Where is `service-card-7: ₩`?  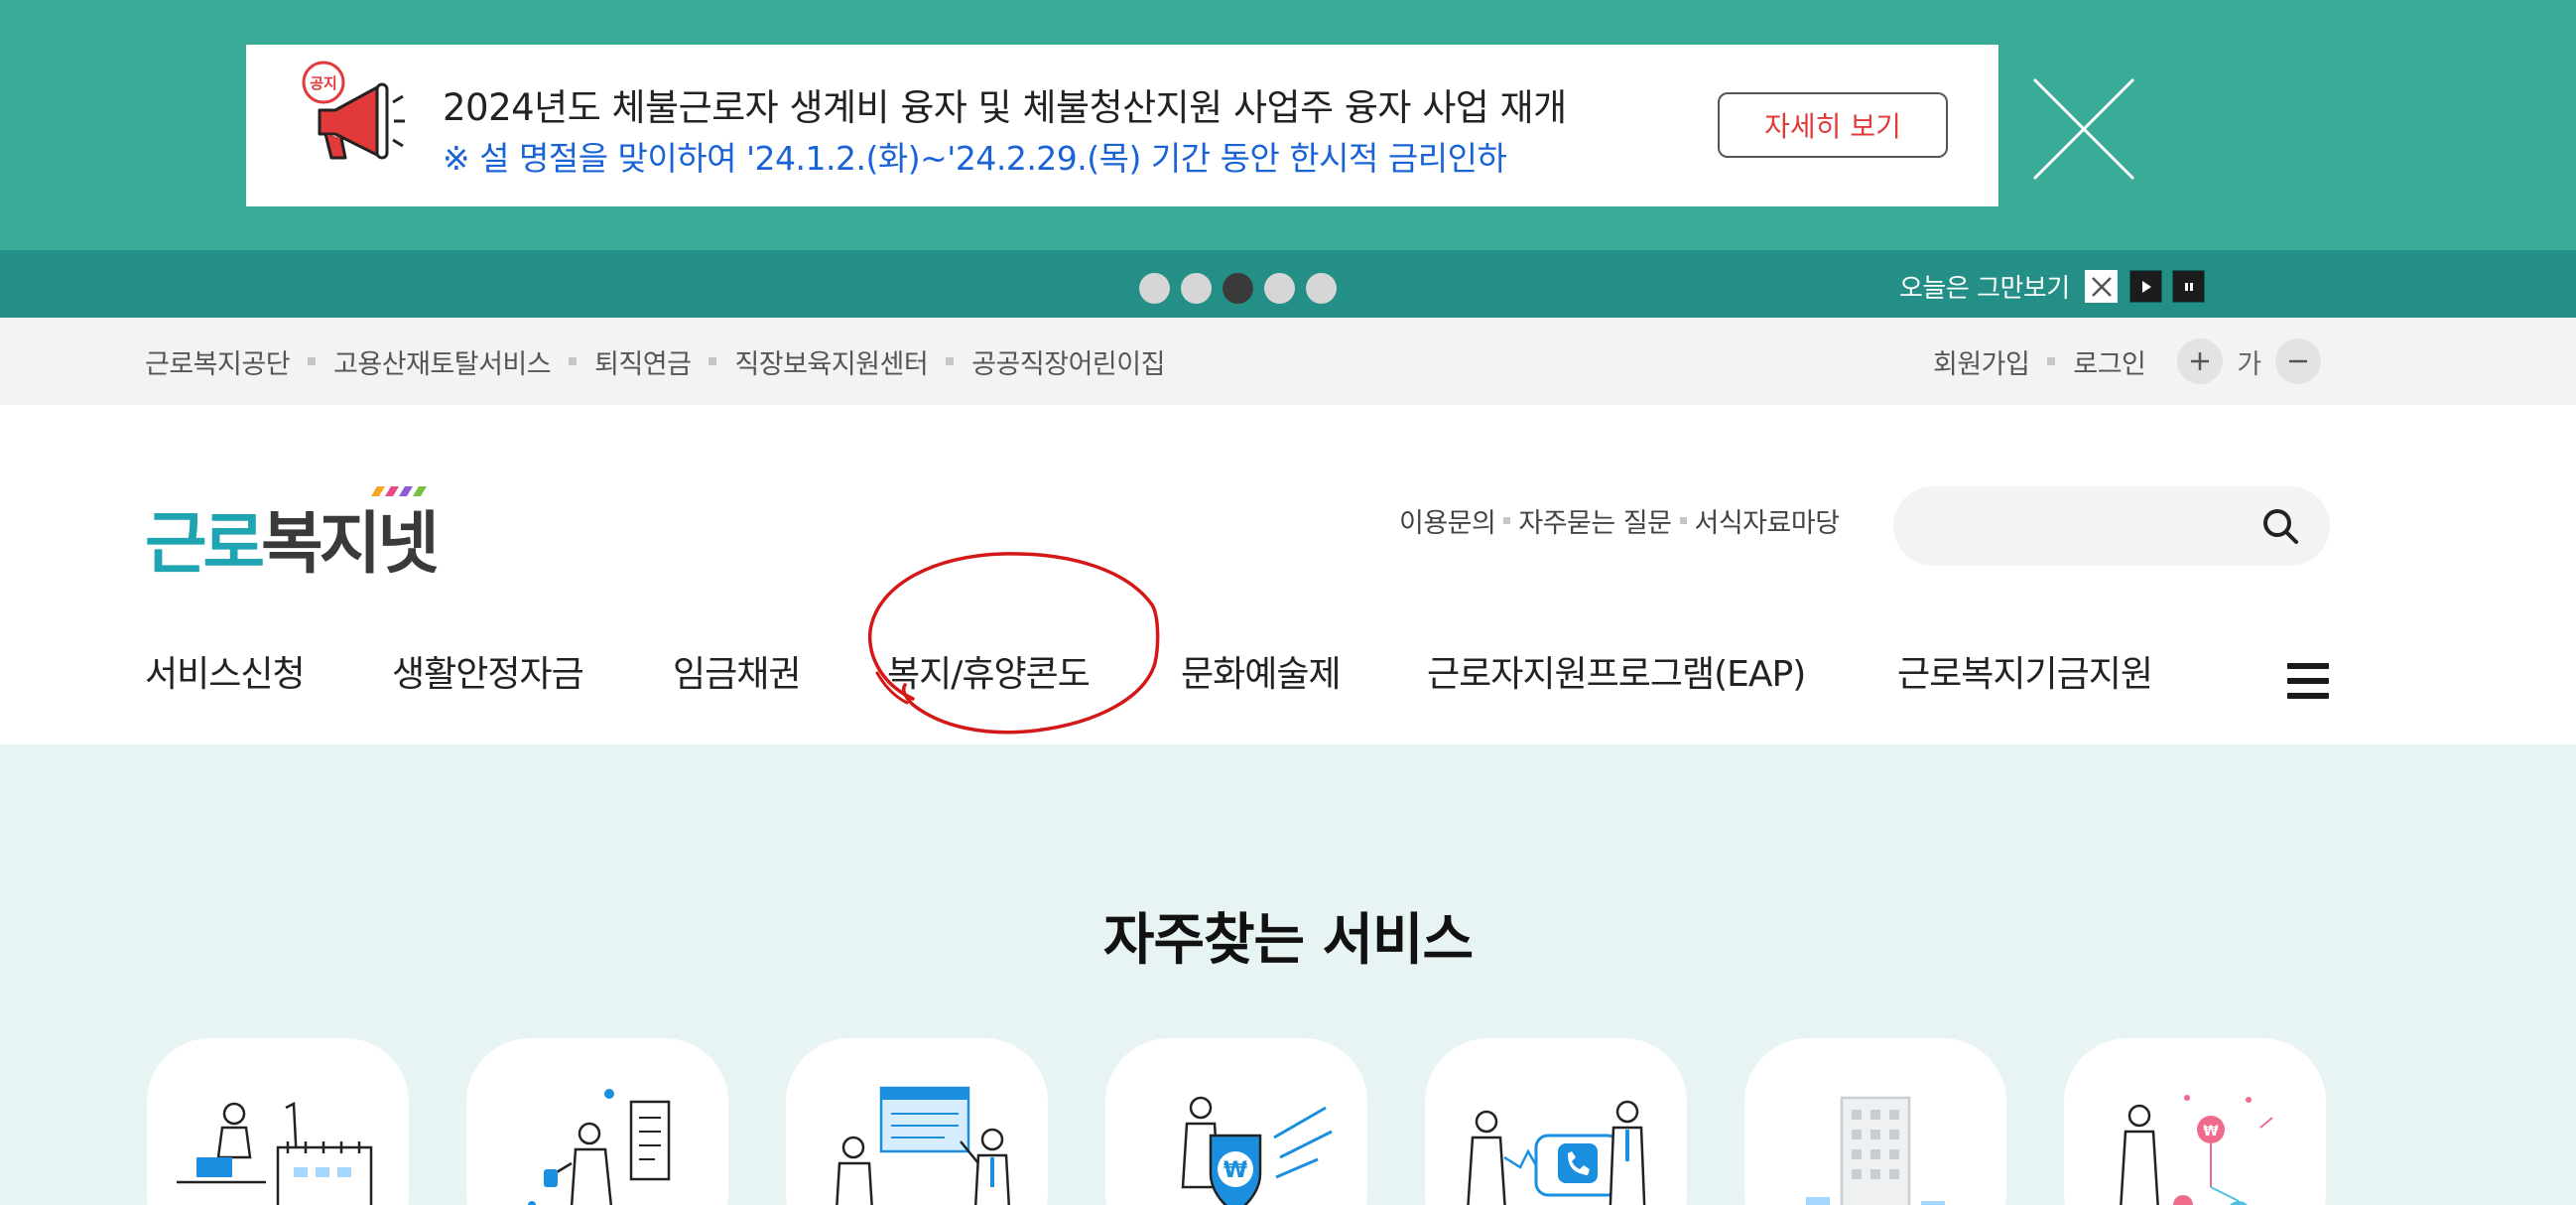
service-card-7: ₩ is located at coordinates (2195, 1121).